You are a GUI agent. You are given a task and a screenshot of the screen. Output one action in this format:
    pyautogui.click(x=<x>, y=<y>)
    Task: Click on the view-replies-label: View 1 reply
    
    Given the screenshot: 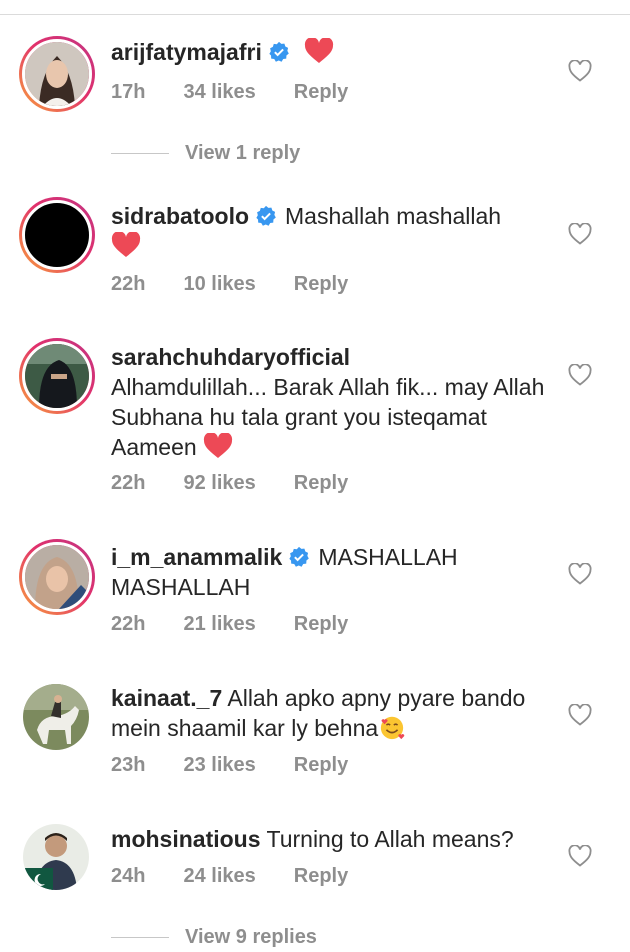 What is the action you would take?
    pyautogui.click(x=243, y=153)
    